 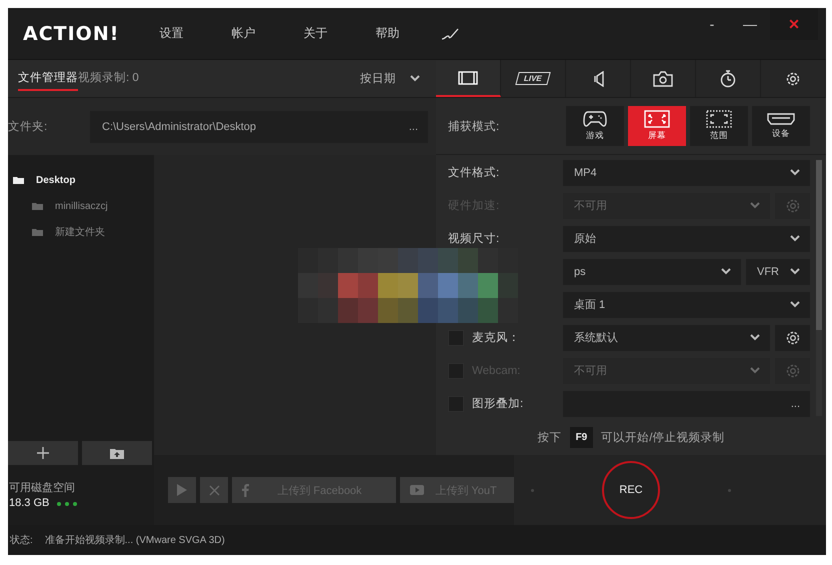 I want to click on disk-space-value: 18.3 GB, so click(x=29, y=503).